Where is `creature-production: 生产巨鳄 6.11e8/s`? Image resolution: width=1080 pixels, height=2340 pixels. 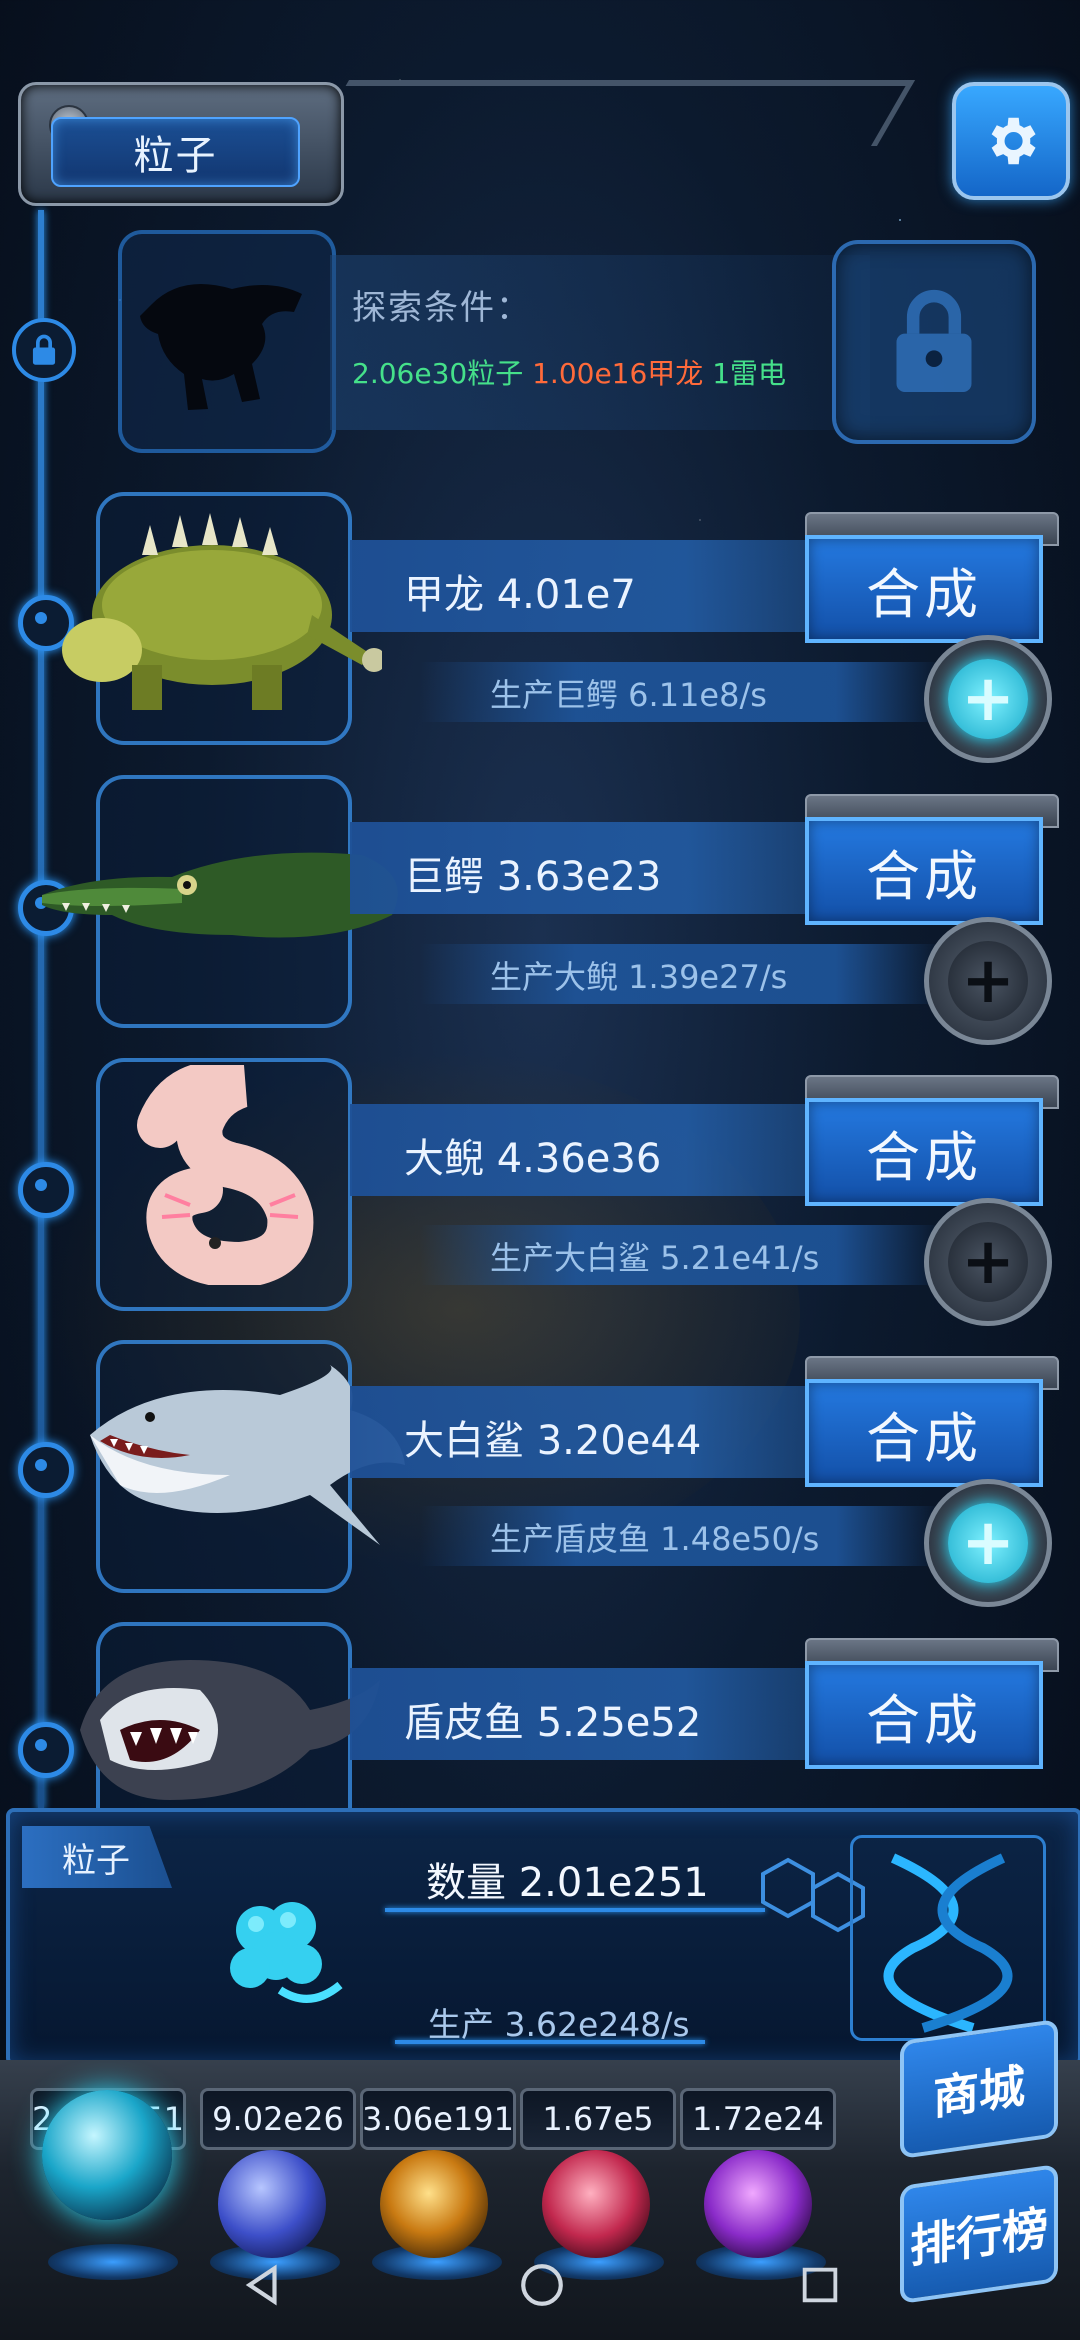
creature-production: 生产巨鳄 6.11e8/s is located at coordinates (628, 695).